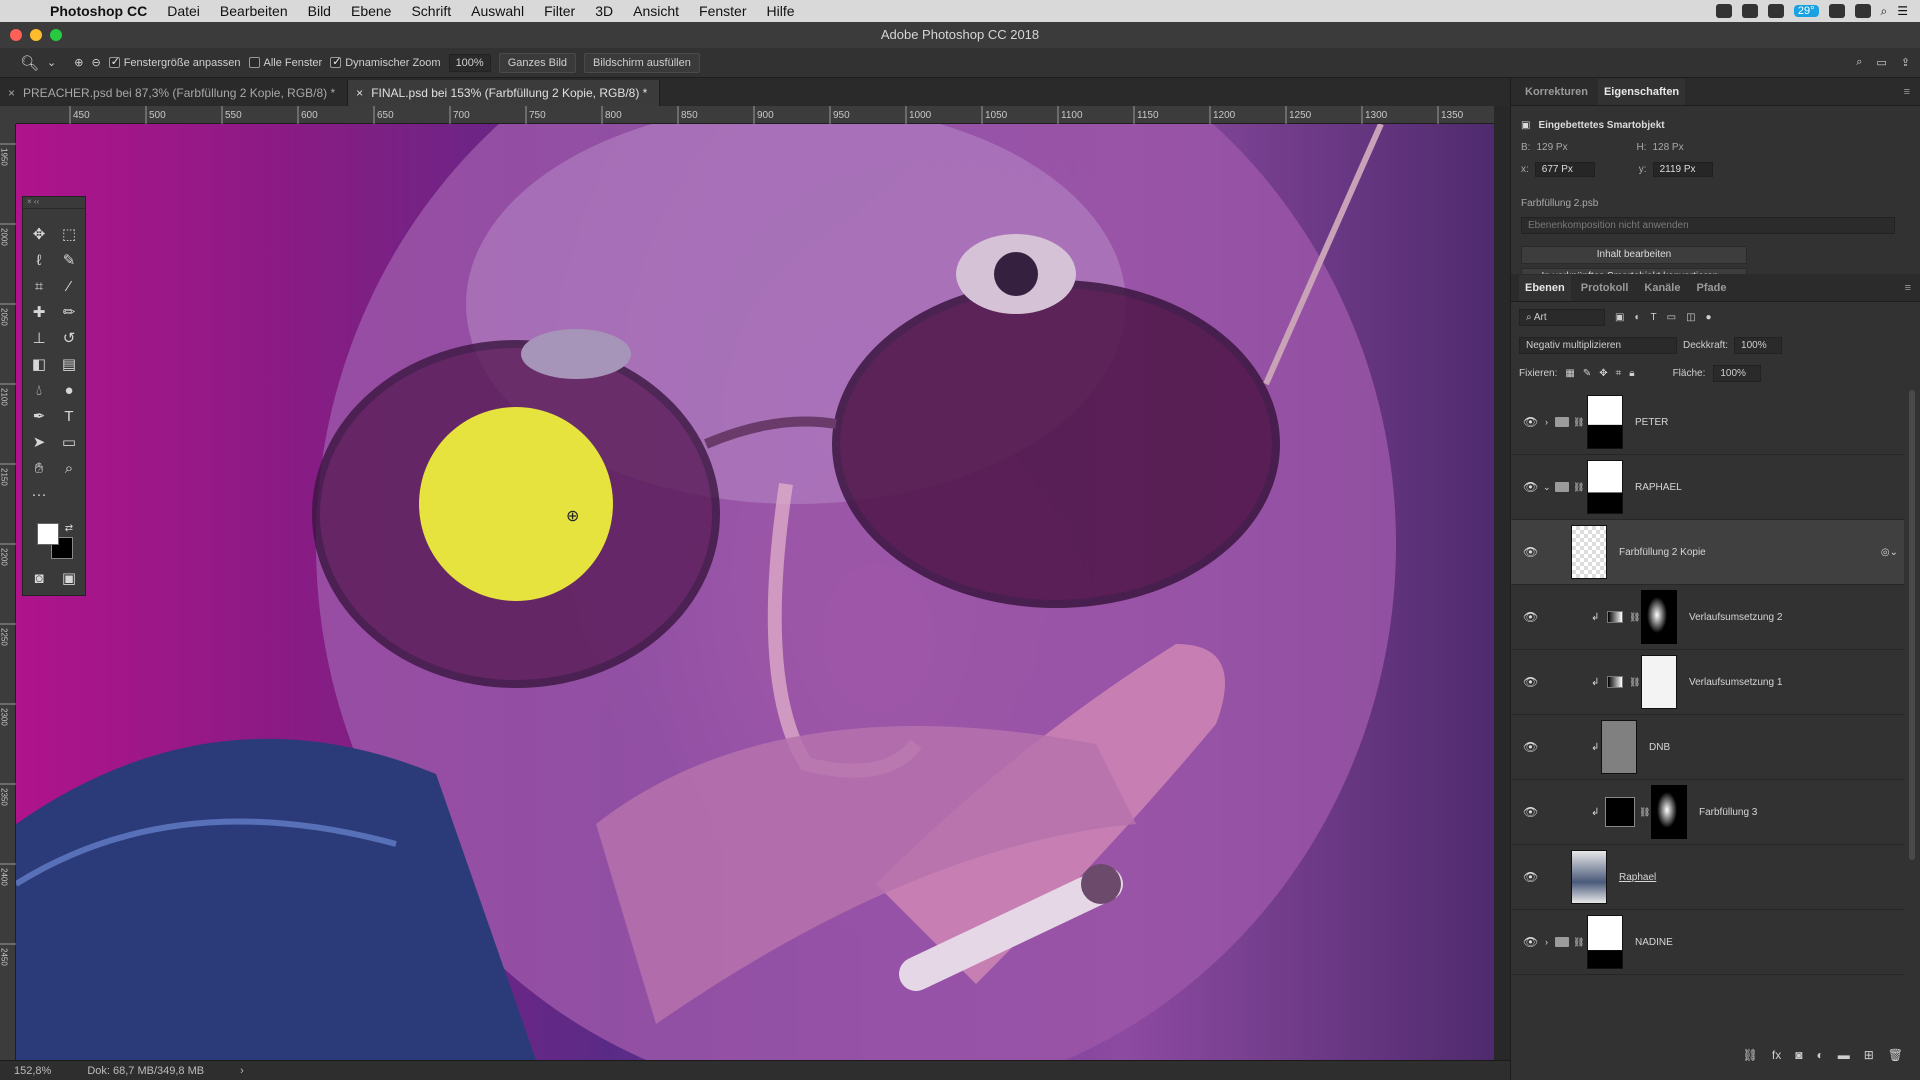 This screenshot has width=1920, height=1080. I want to click on menu-bearbeiten: Bearbeiten, so click(254, 11).